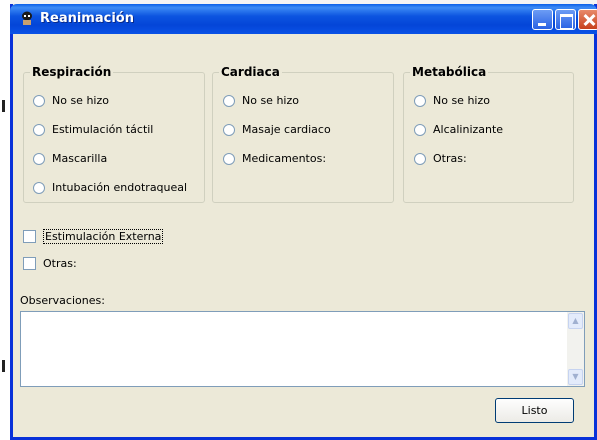  I want to click on respiracion-option-estimulacion-tactil: Estimulación táctil, so click(93, 129).